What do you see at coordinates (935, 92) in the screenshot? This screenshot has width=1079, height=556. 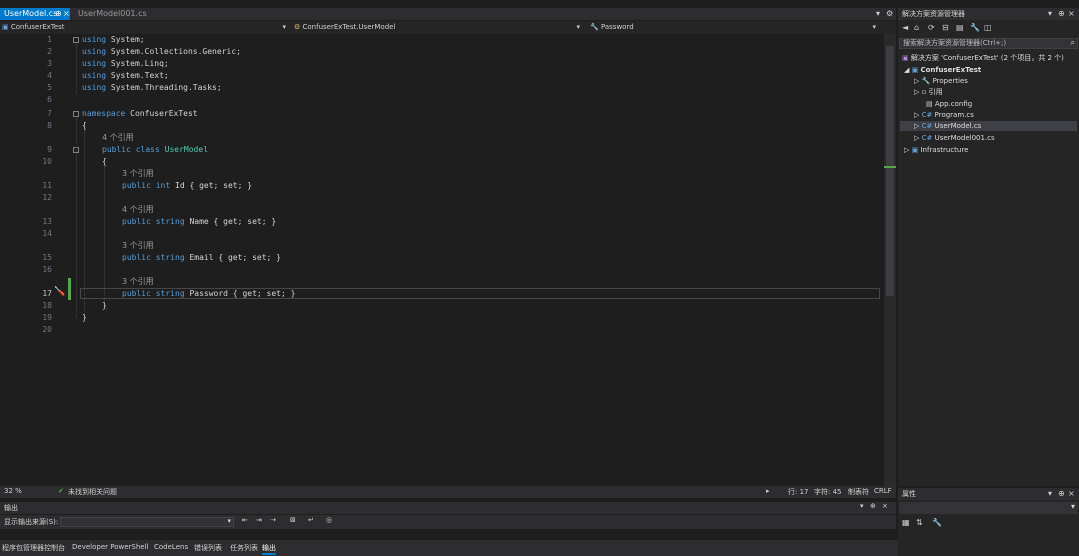 I see `tree-label: 引用` at bounding box center [935, 92].